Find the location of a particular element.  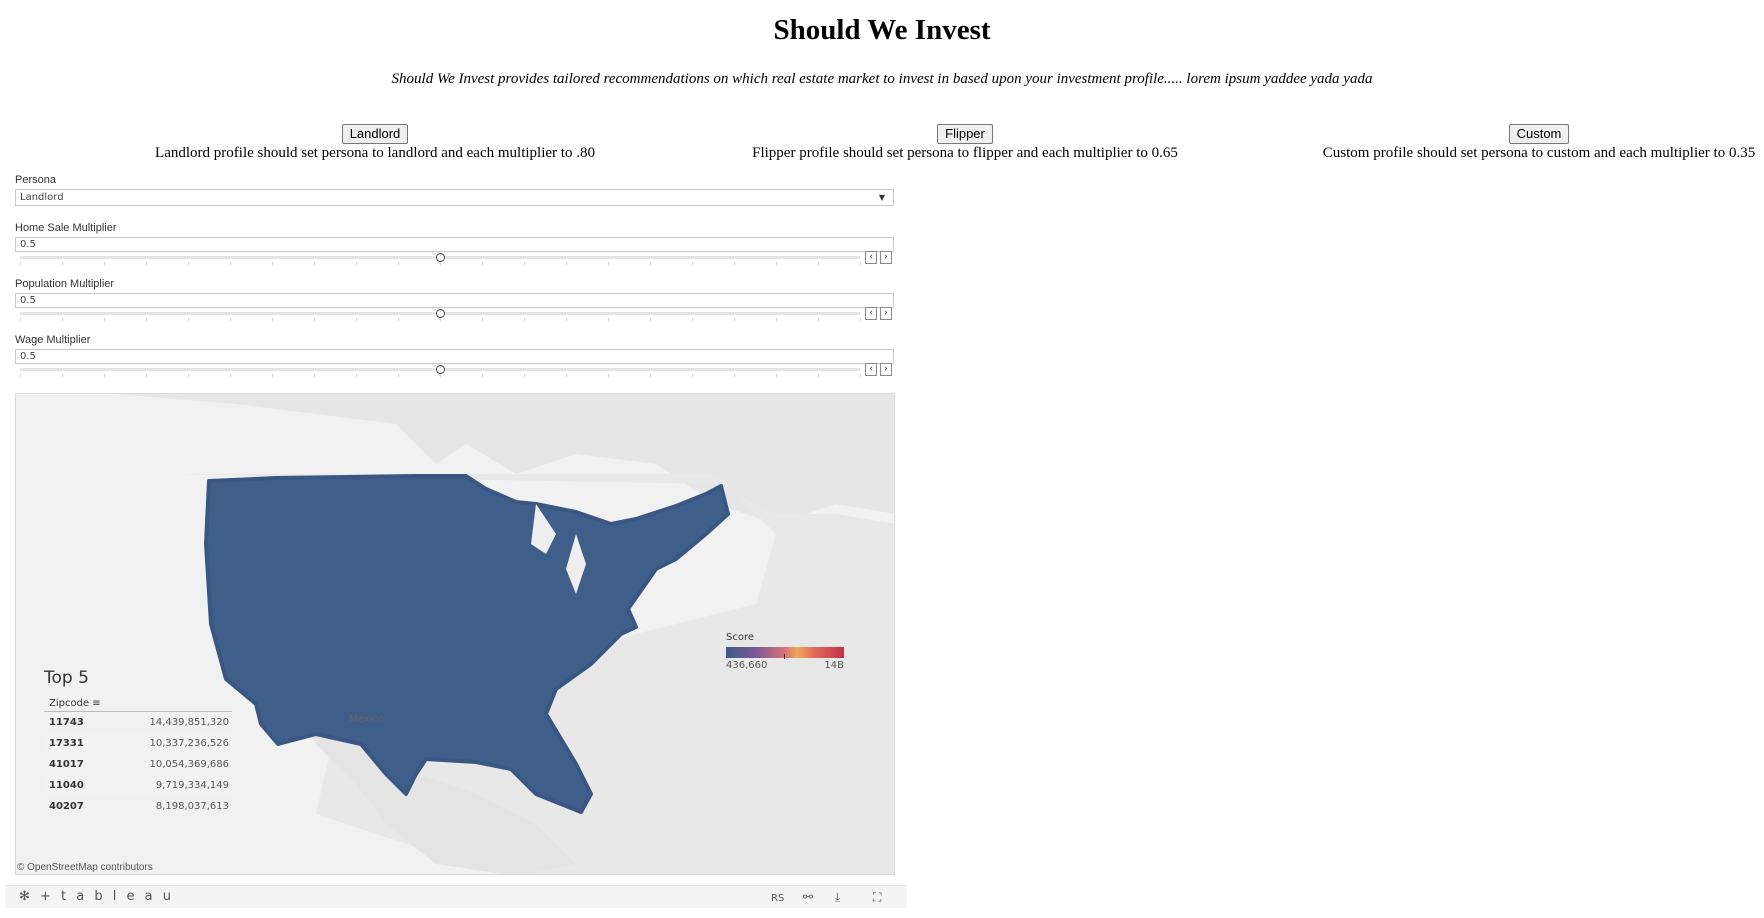

table-row: 17331 10,337,236,526 is located at coordinates (138, 743).